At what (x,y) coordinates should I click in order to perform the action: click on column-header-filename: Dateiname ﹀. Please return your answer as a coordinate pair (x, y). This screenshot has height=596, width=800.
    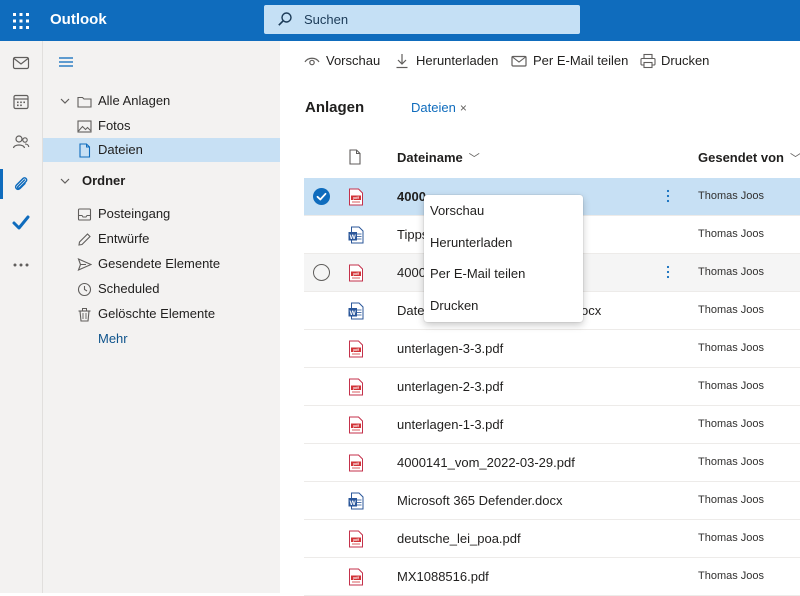
    Looking at the image, I should click on (438, 158).